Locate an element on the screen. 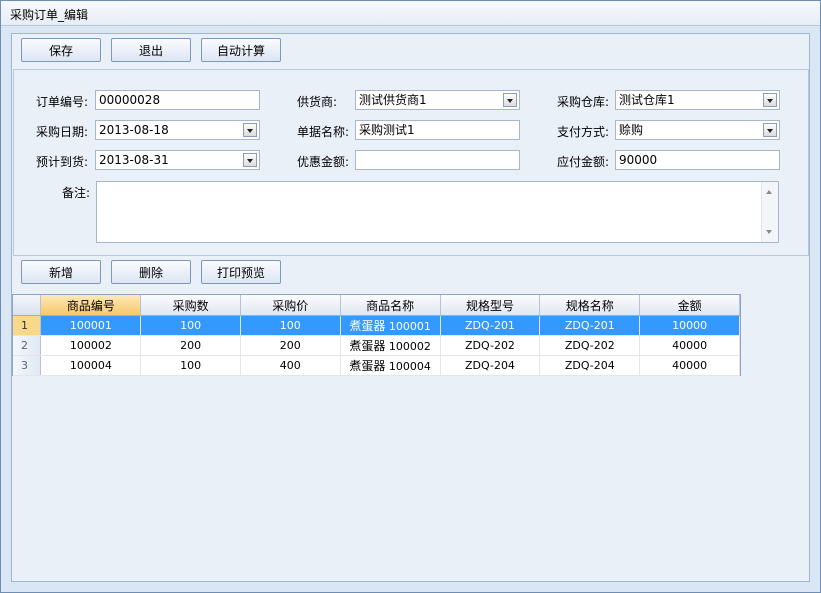  remark-label: 备注: is located at coordinates (76, 193).